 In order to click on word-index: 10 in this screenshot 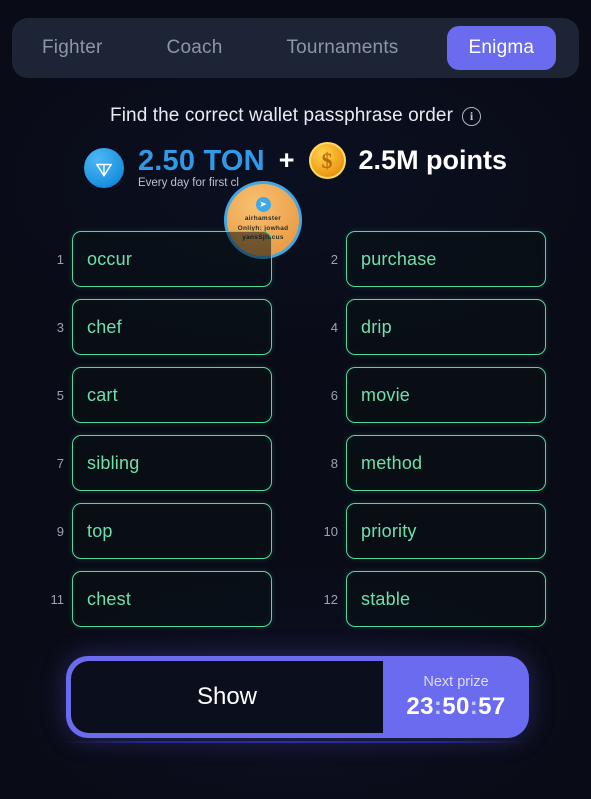, I will do `click(330, 531)`.